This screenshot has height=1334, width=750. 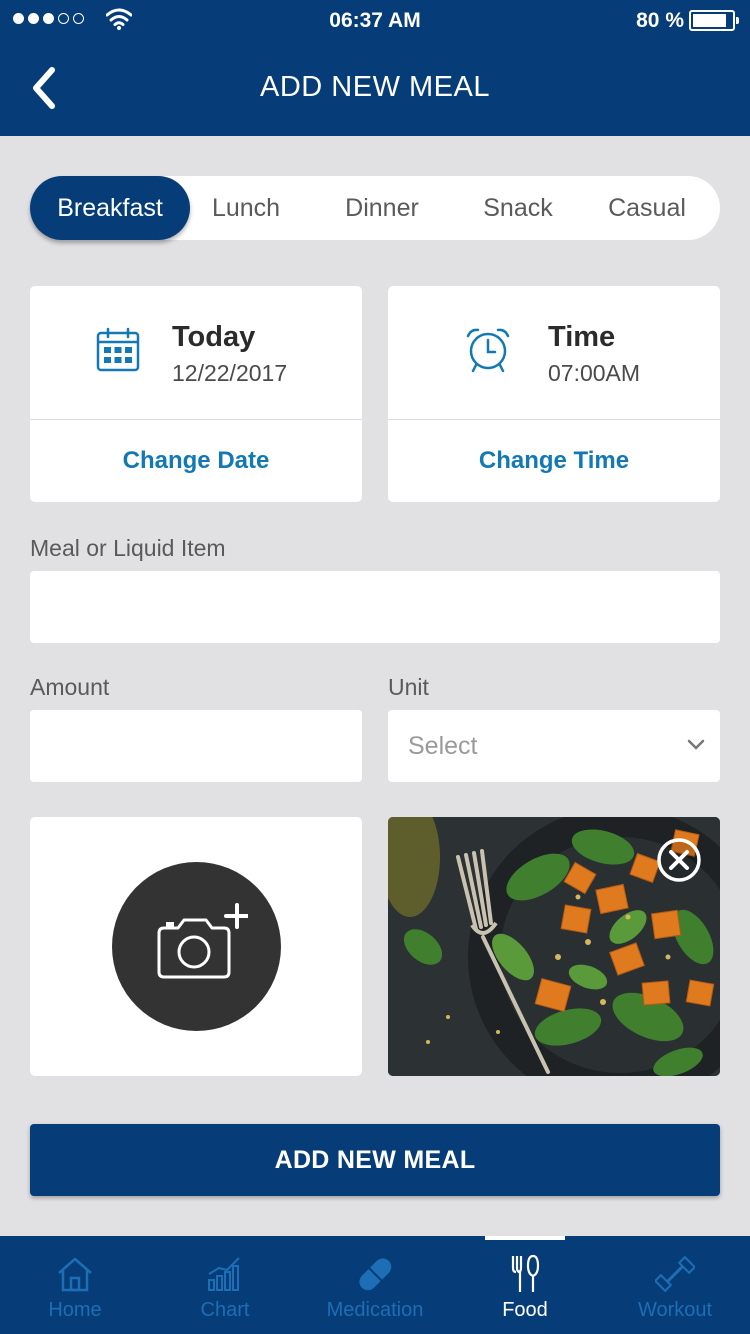 I want to click on meal-type-dinner: Dinner, so click(x=382, y=208).